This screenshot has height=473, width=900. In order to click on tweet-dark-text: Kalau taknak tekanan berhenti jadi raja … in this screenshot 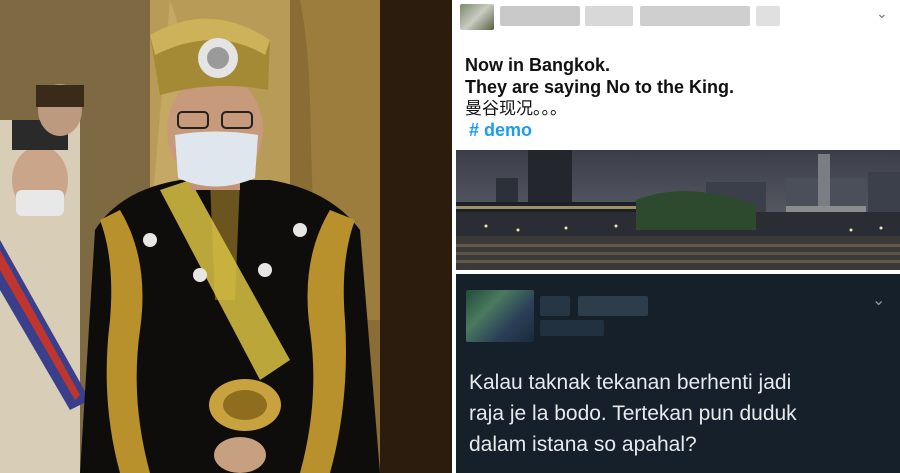, I will do `click(679, 413)`.